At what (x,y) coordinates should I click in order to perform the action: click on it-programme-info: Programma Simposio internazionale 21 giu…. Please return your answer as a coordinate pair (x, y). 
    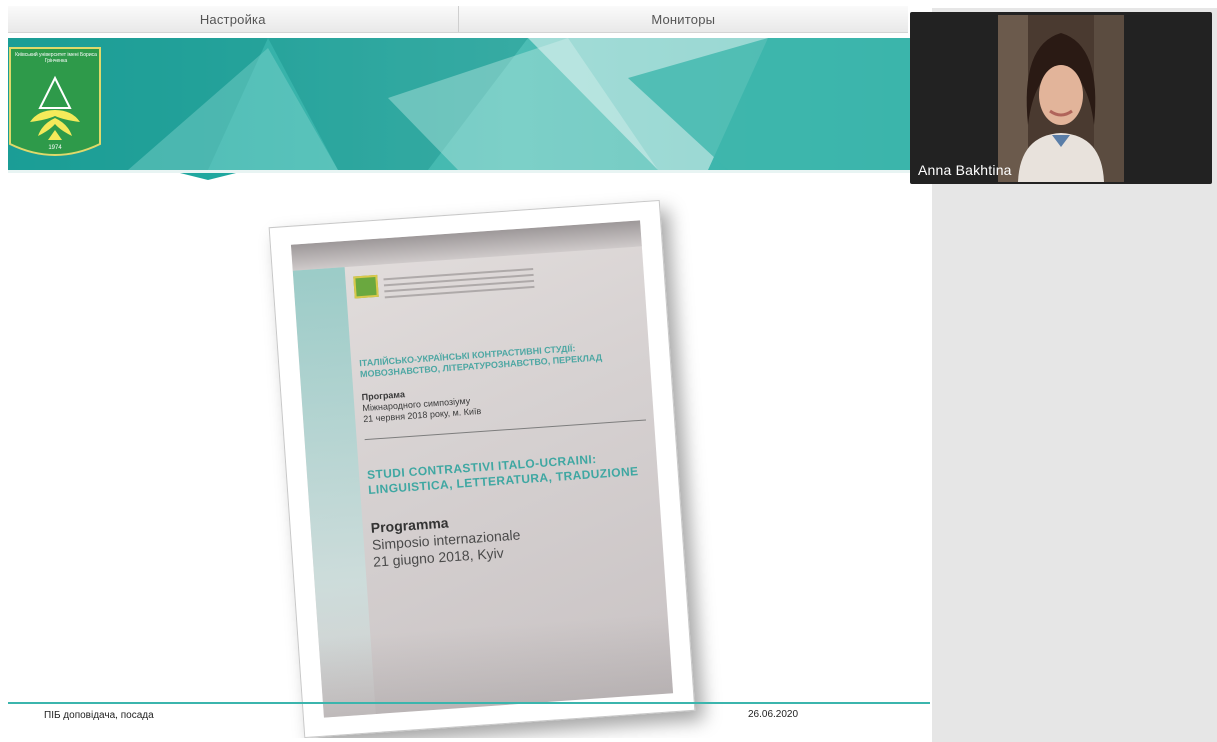
    Looking at the image, I should click on (512, 535).